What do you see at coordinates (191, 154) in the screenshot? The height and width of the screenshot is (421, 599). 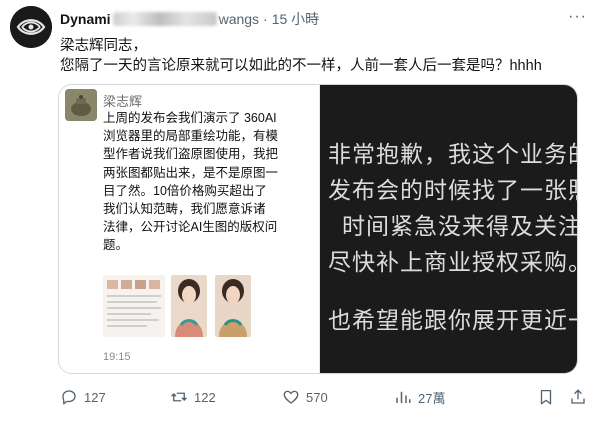 I see `chat-line: 型作者说我们盗原图使用，我把` at bounding box center [191, 154].